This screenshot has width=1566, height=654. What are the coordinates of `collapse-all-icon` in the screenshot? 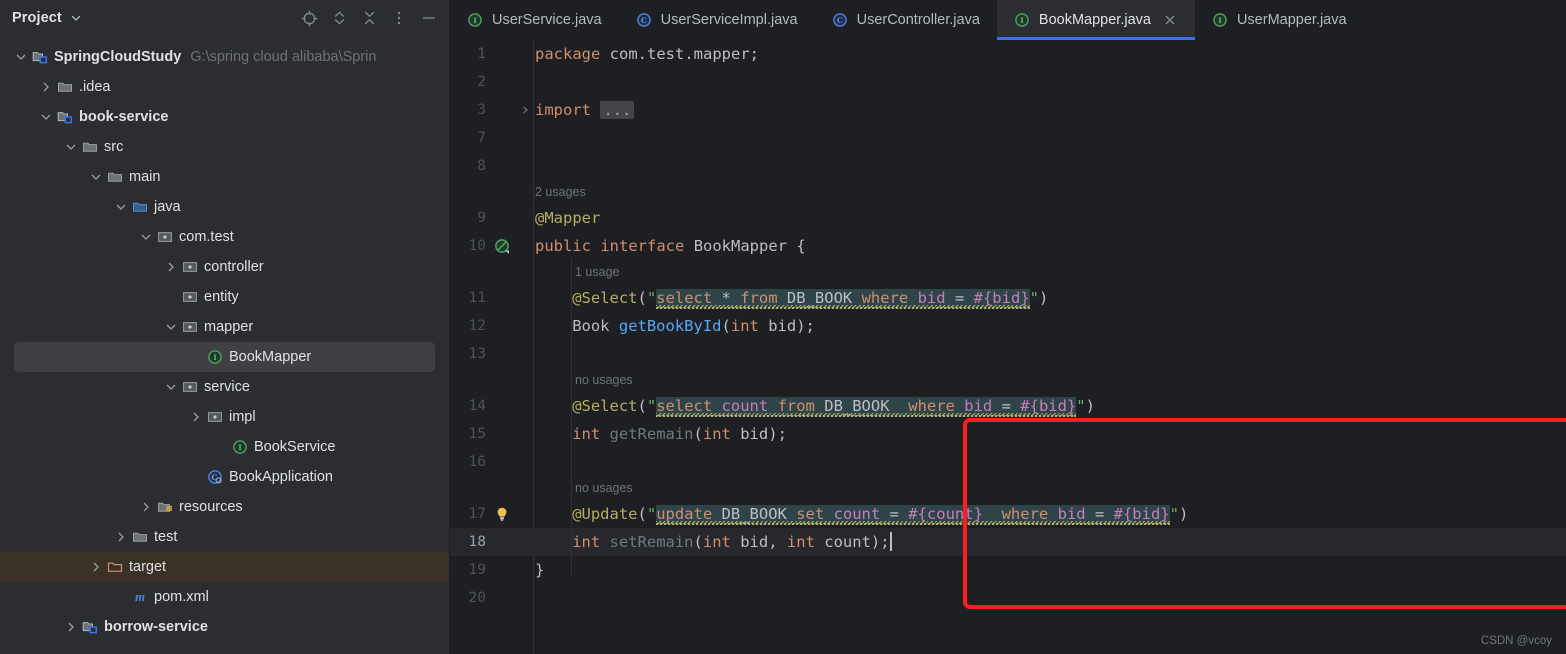 It's located at (369, 18).